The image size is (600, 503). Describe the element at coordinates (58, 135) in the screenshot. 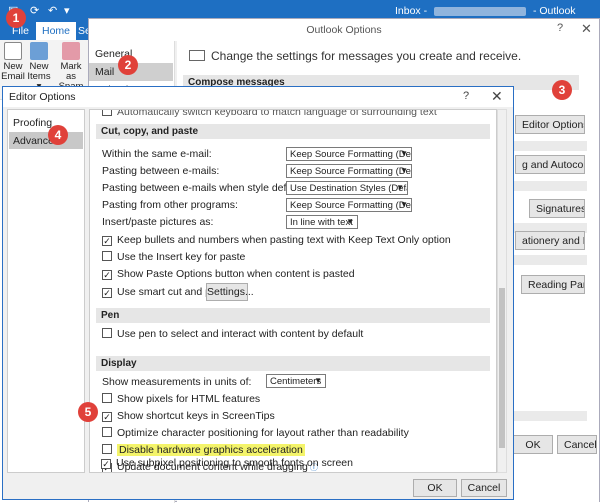

I see `step-marker-4: 4` at that location.